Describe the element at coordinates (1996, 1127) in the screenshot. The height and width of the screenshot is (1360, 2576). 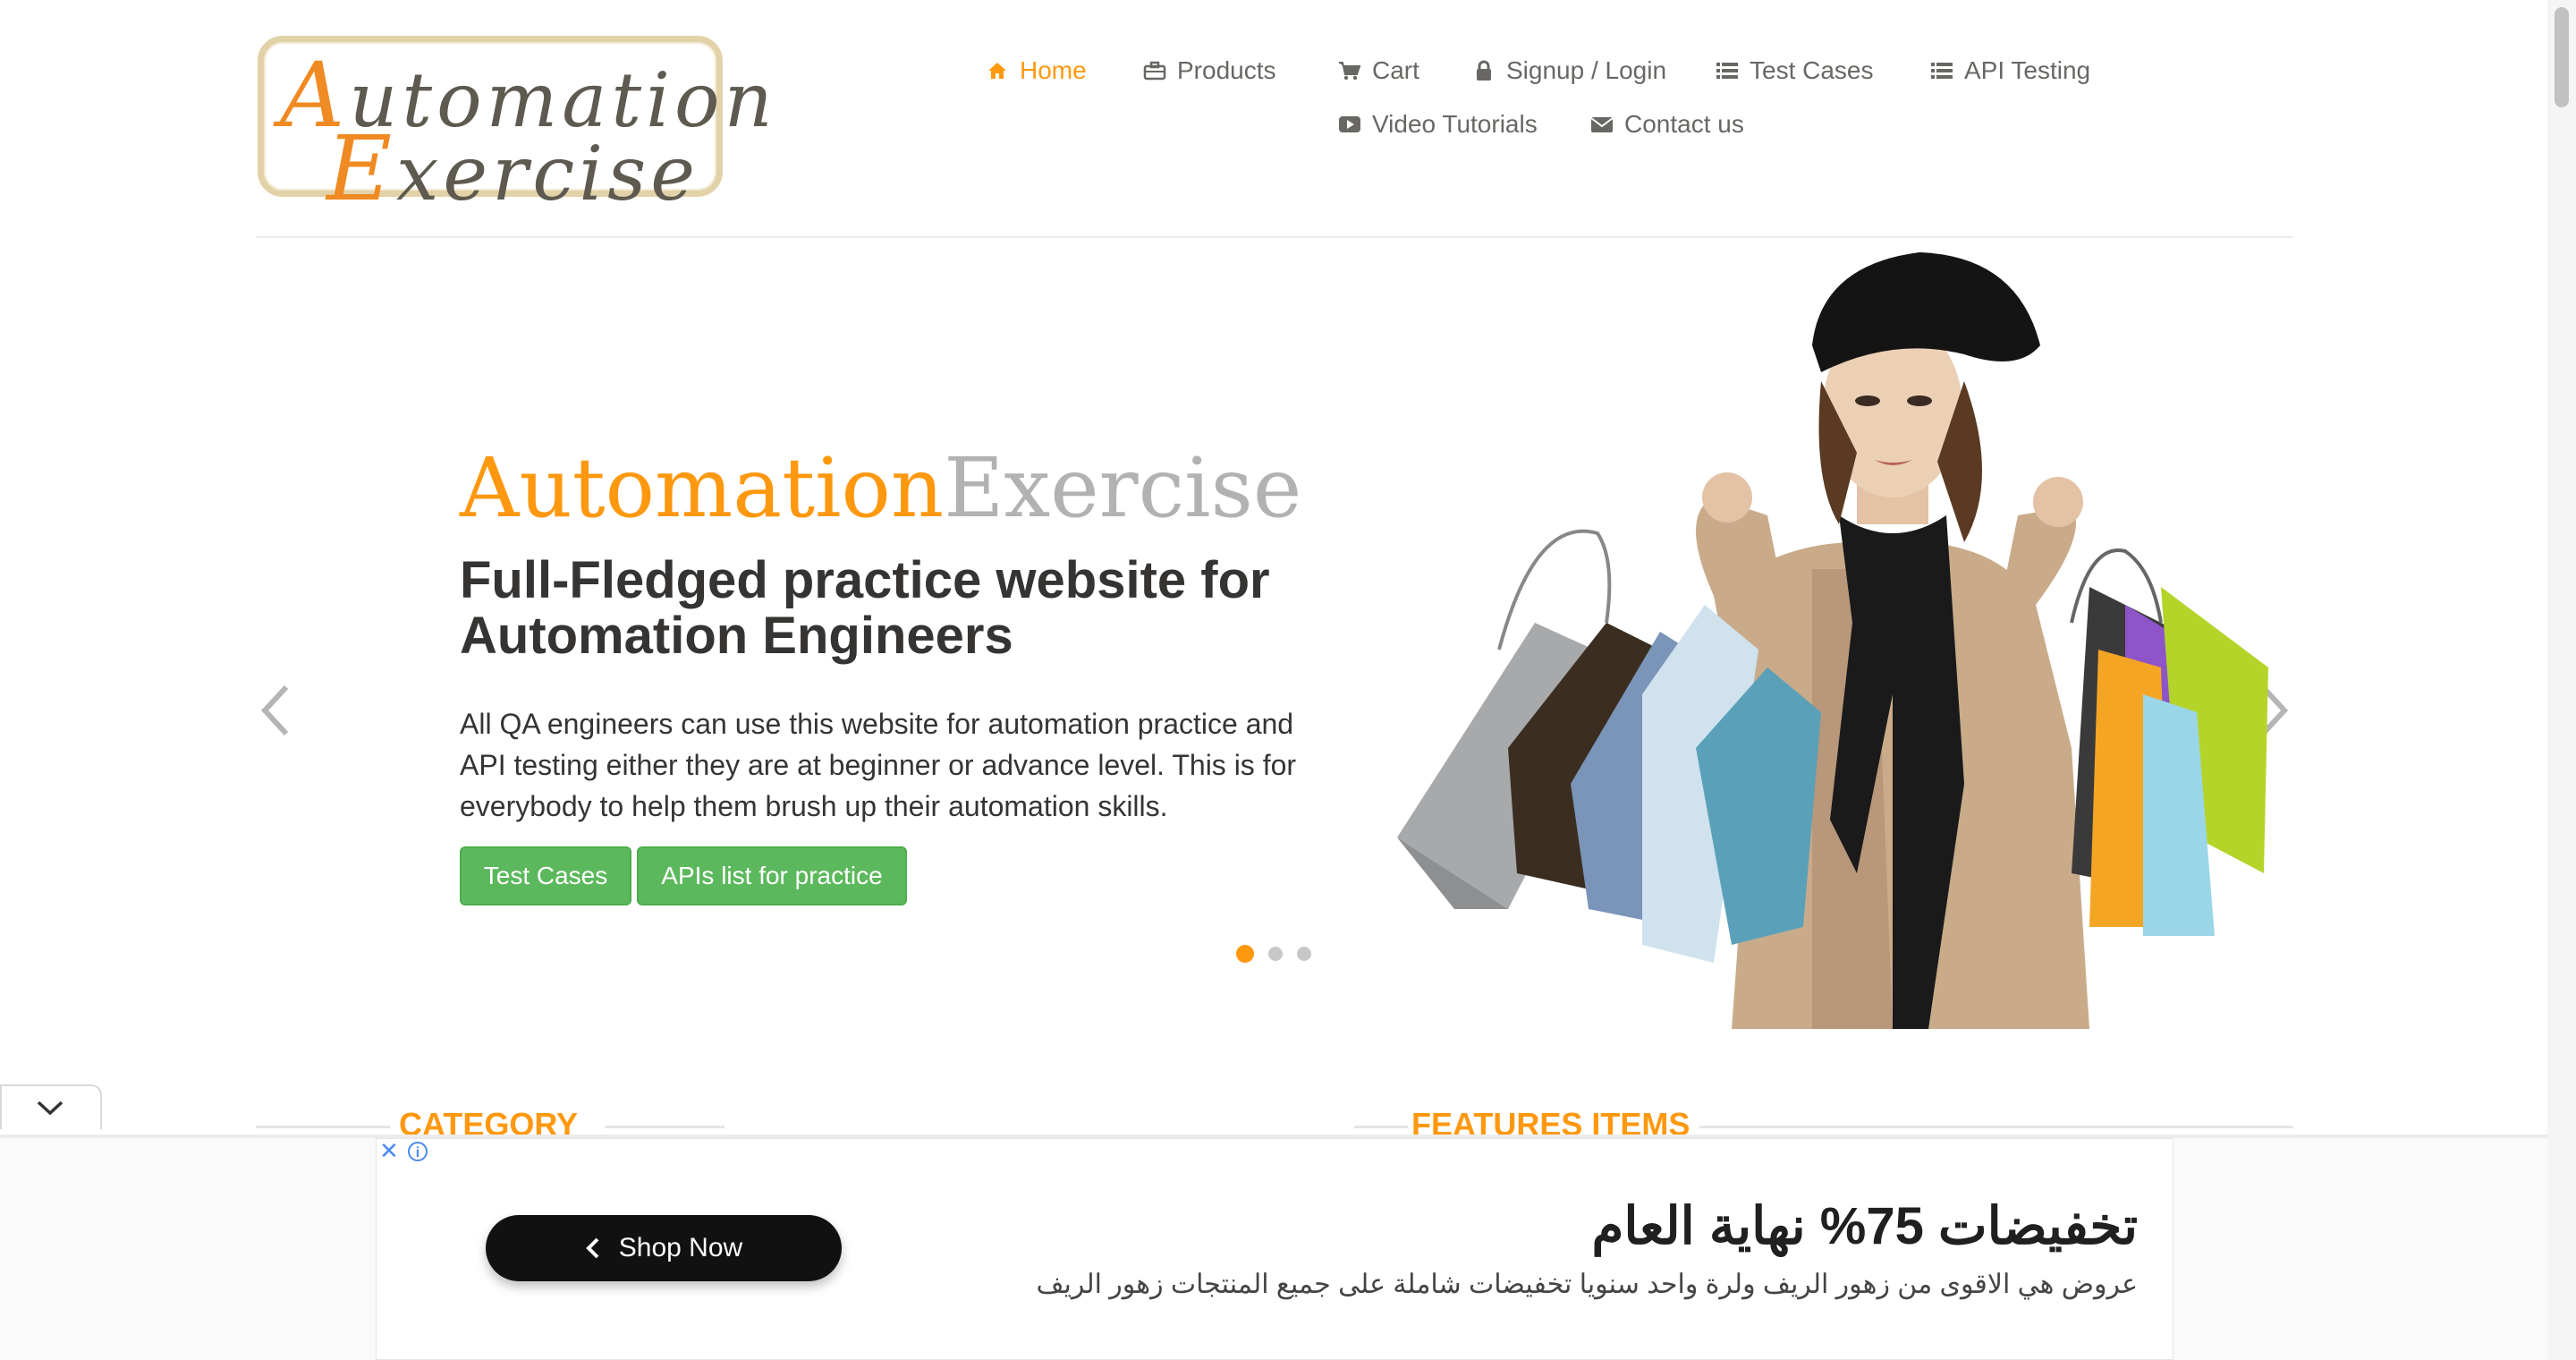
I see `features-divider-right` at that location.